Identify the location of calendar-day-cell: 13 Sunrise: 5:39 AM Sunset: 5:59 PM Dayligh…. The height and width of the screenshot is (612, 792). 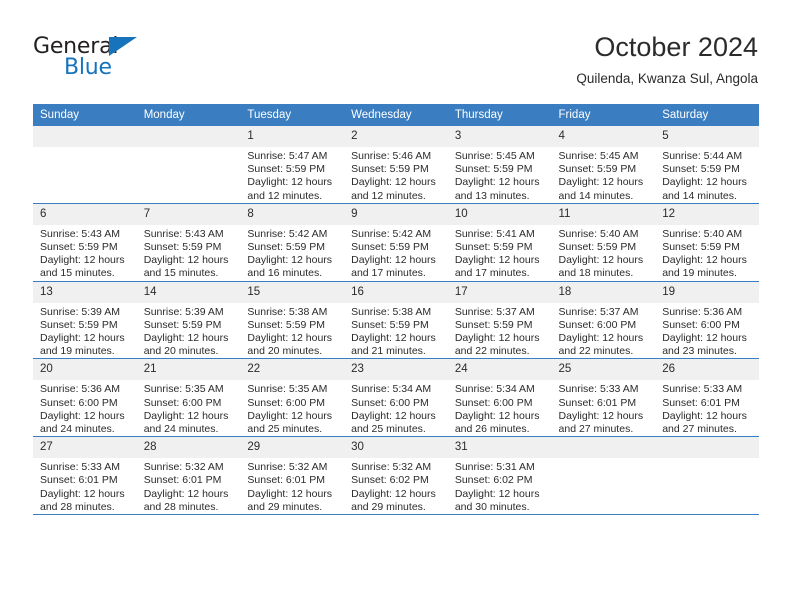
(85, 320).